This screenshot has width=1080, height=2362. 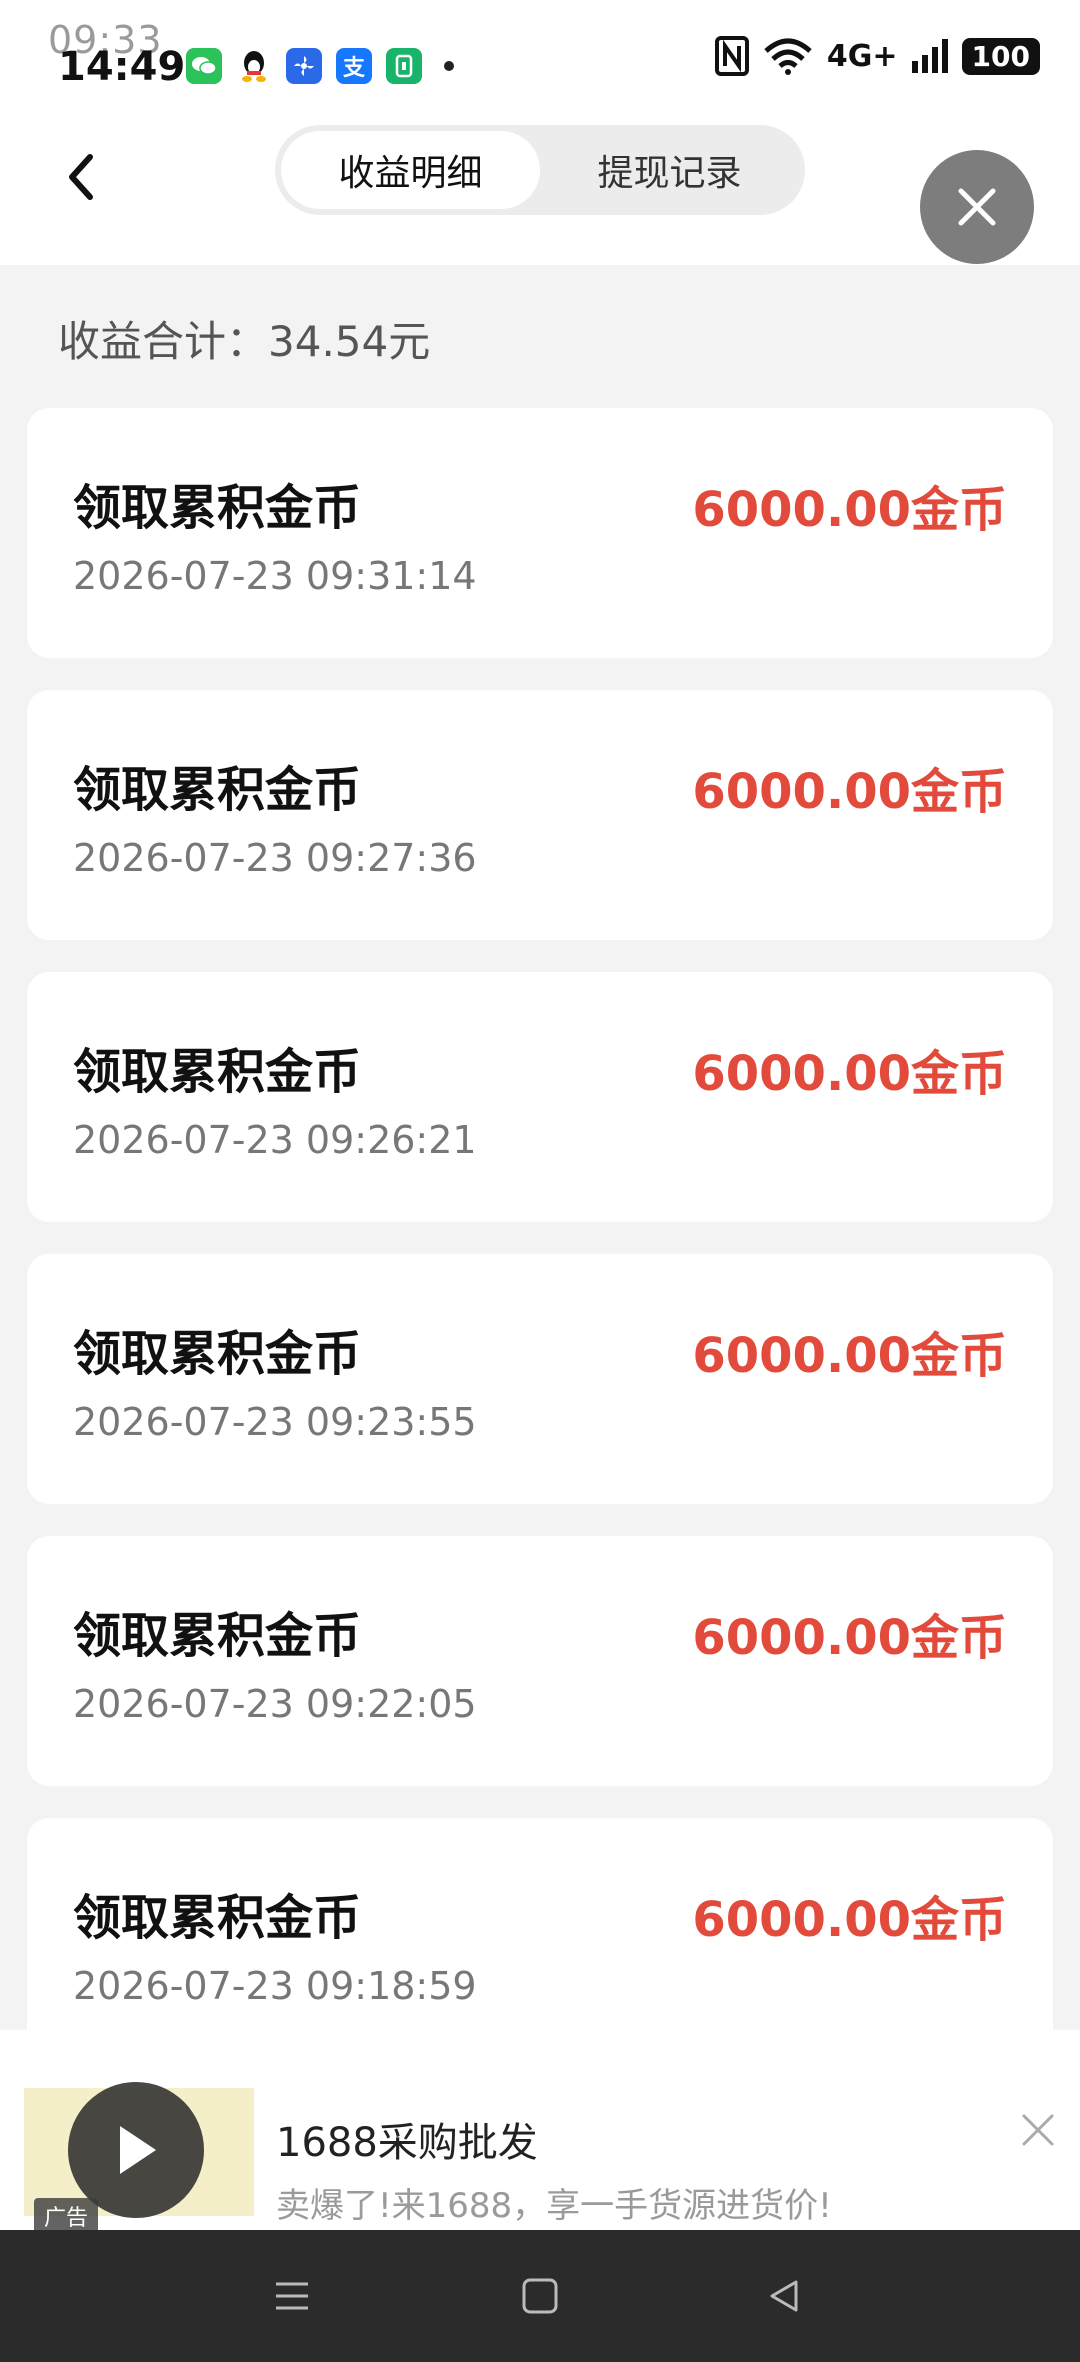 I want to click on triangle-back-icon, so click(x=784, y=2296).